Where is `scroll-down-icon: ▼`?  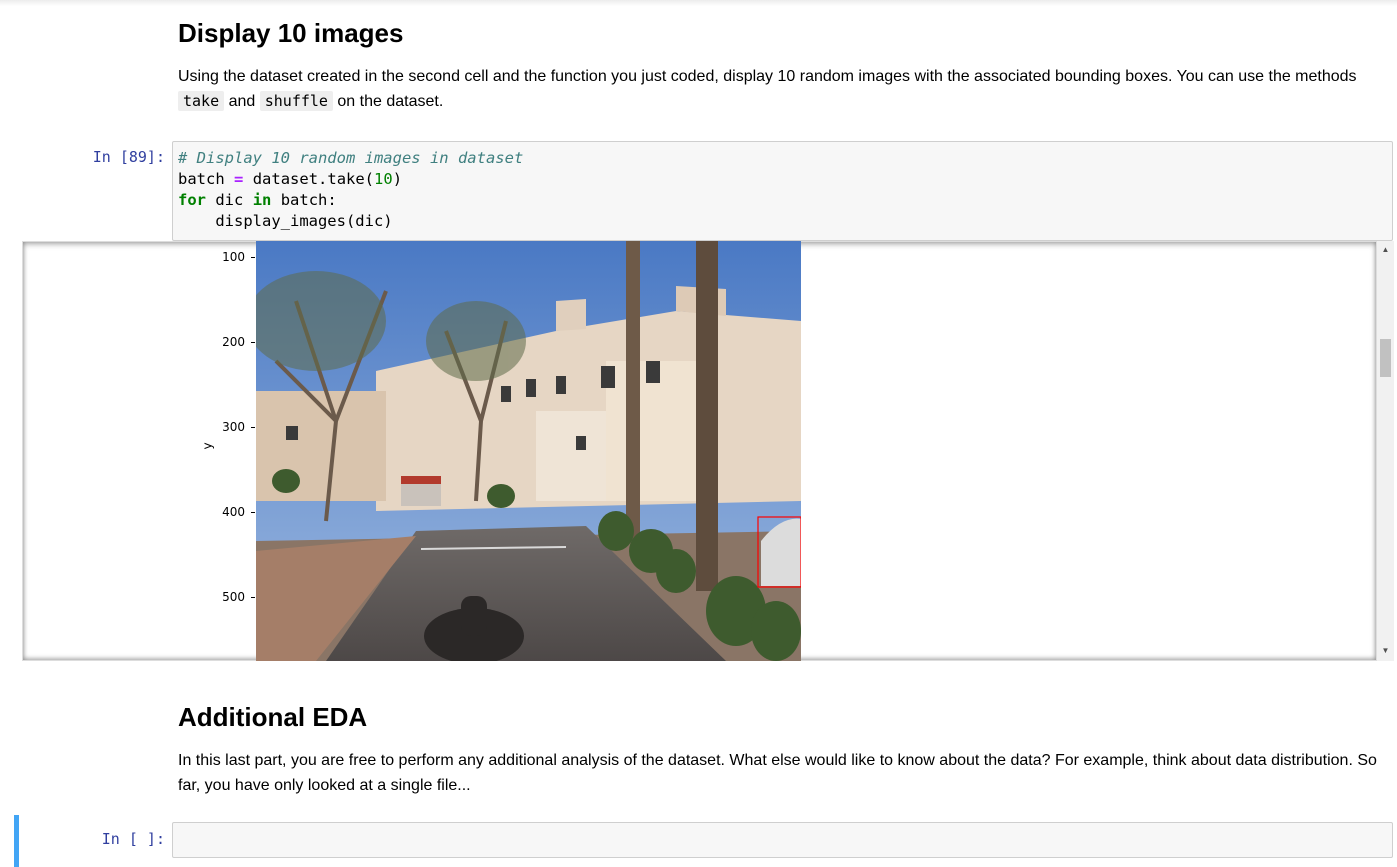 scroll-down-icon: ▼ is located at coordinates (1385, 651).